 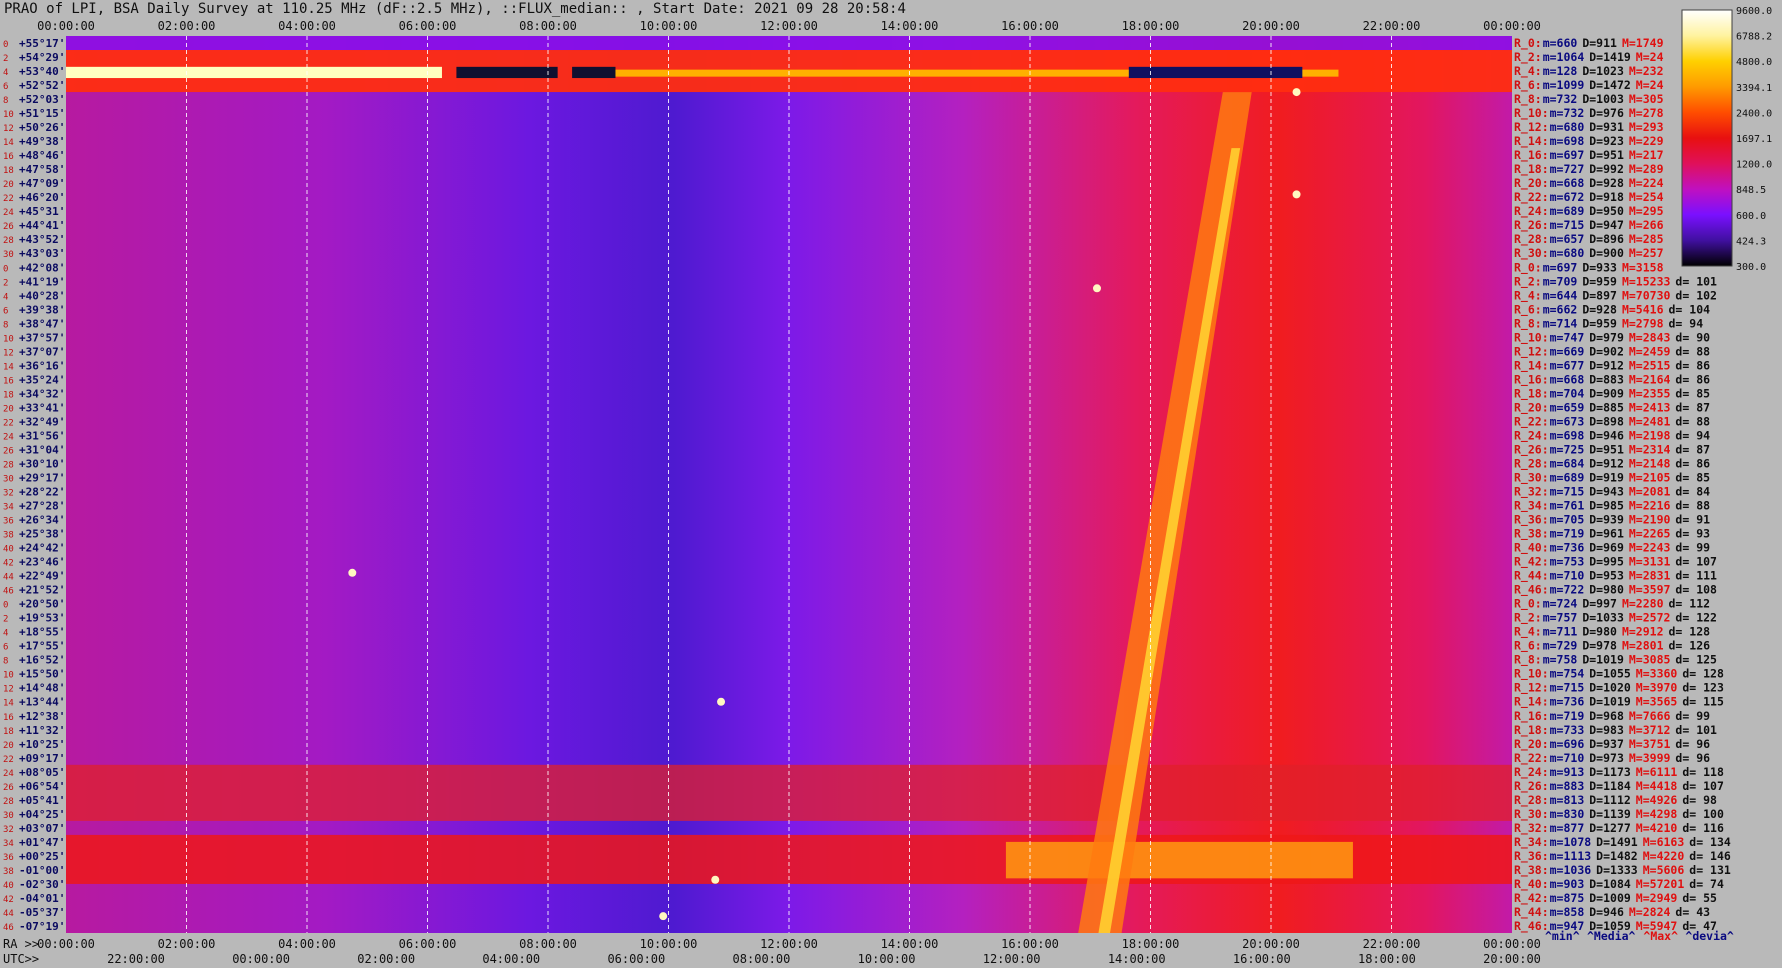 What do you see at coordinates (1512, 944) in the screenshot?
I see `ra-tick-label: 00:00:00` at bounding box center [1512, 944].